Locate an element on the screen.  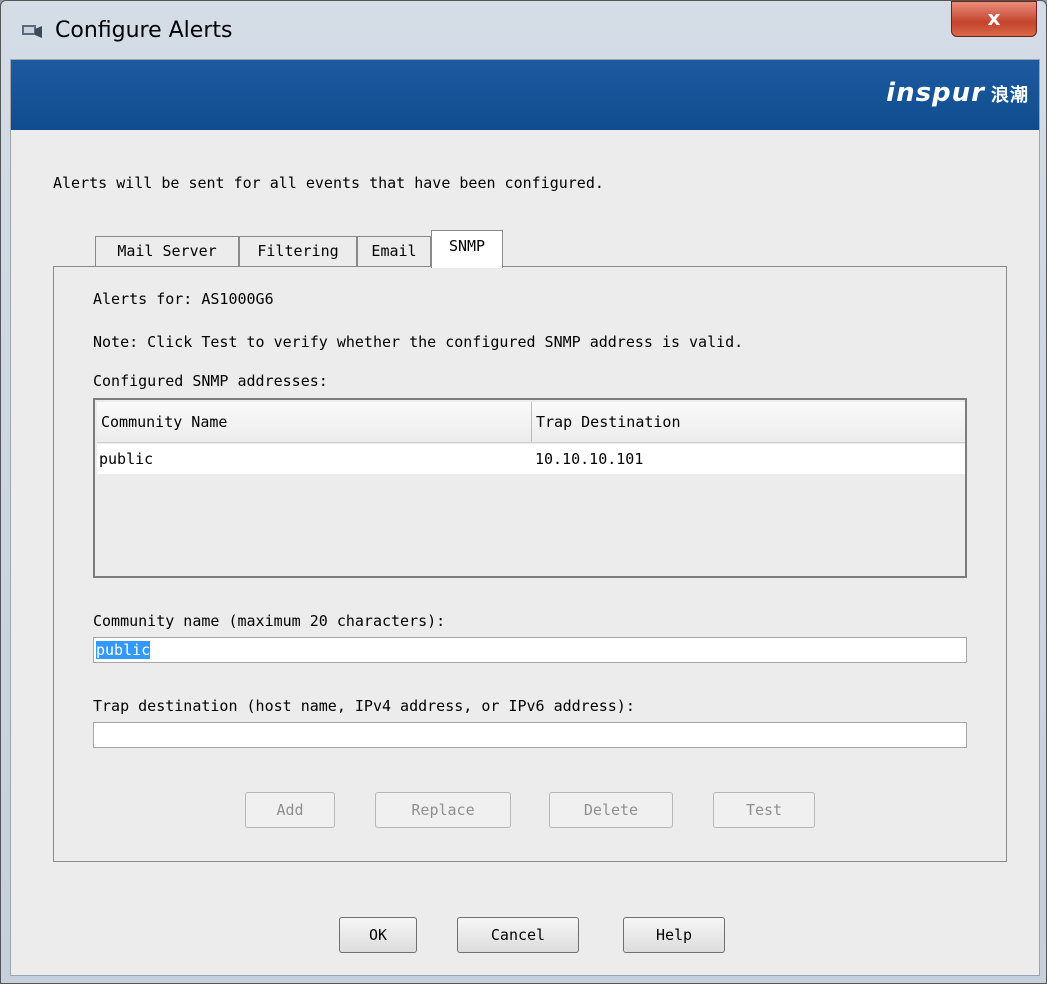
alerts-for-label: Alerts for: AS1000G6 is located at coordinates (183, 299).